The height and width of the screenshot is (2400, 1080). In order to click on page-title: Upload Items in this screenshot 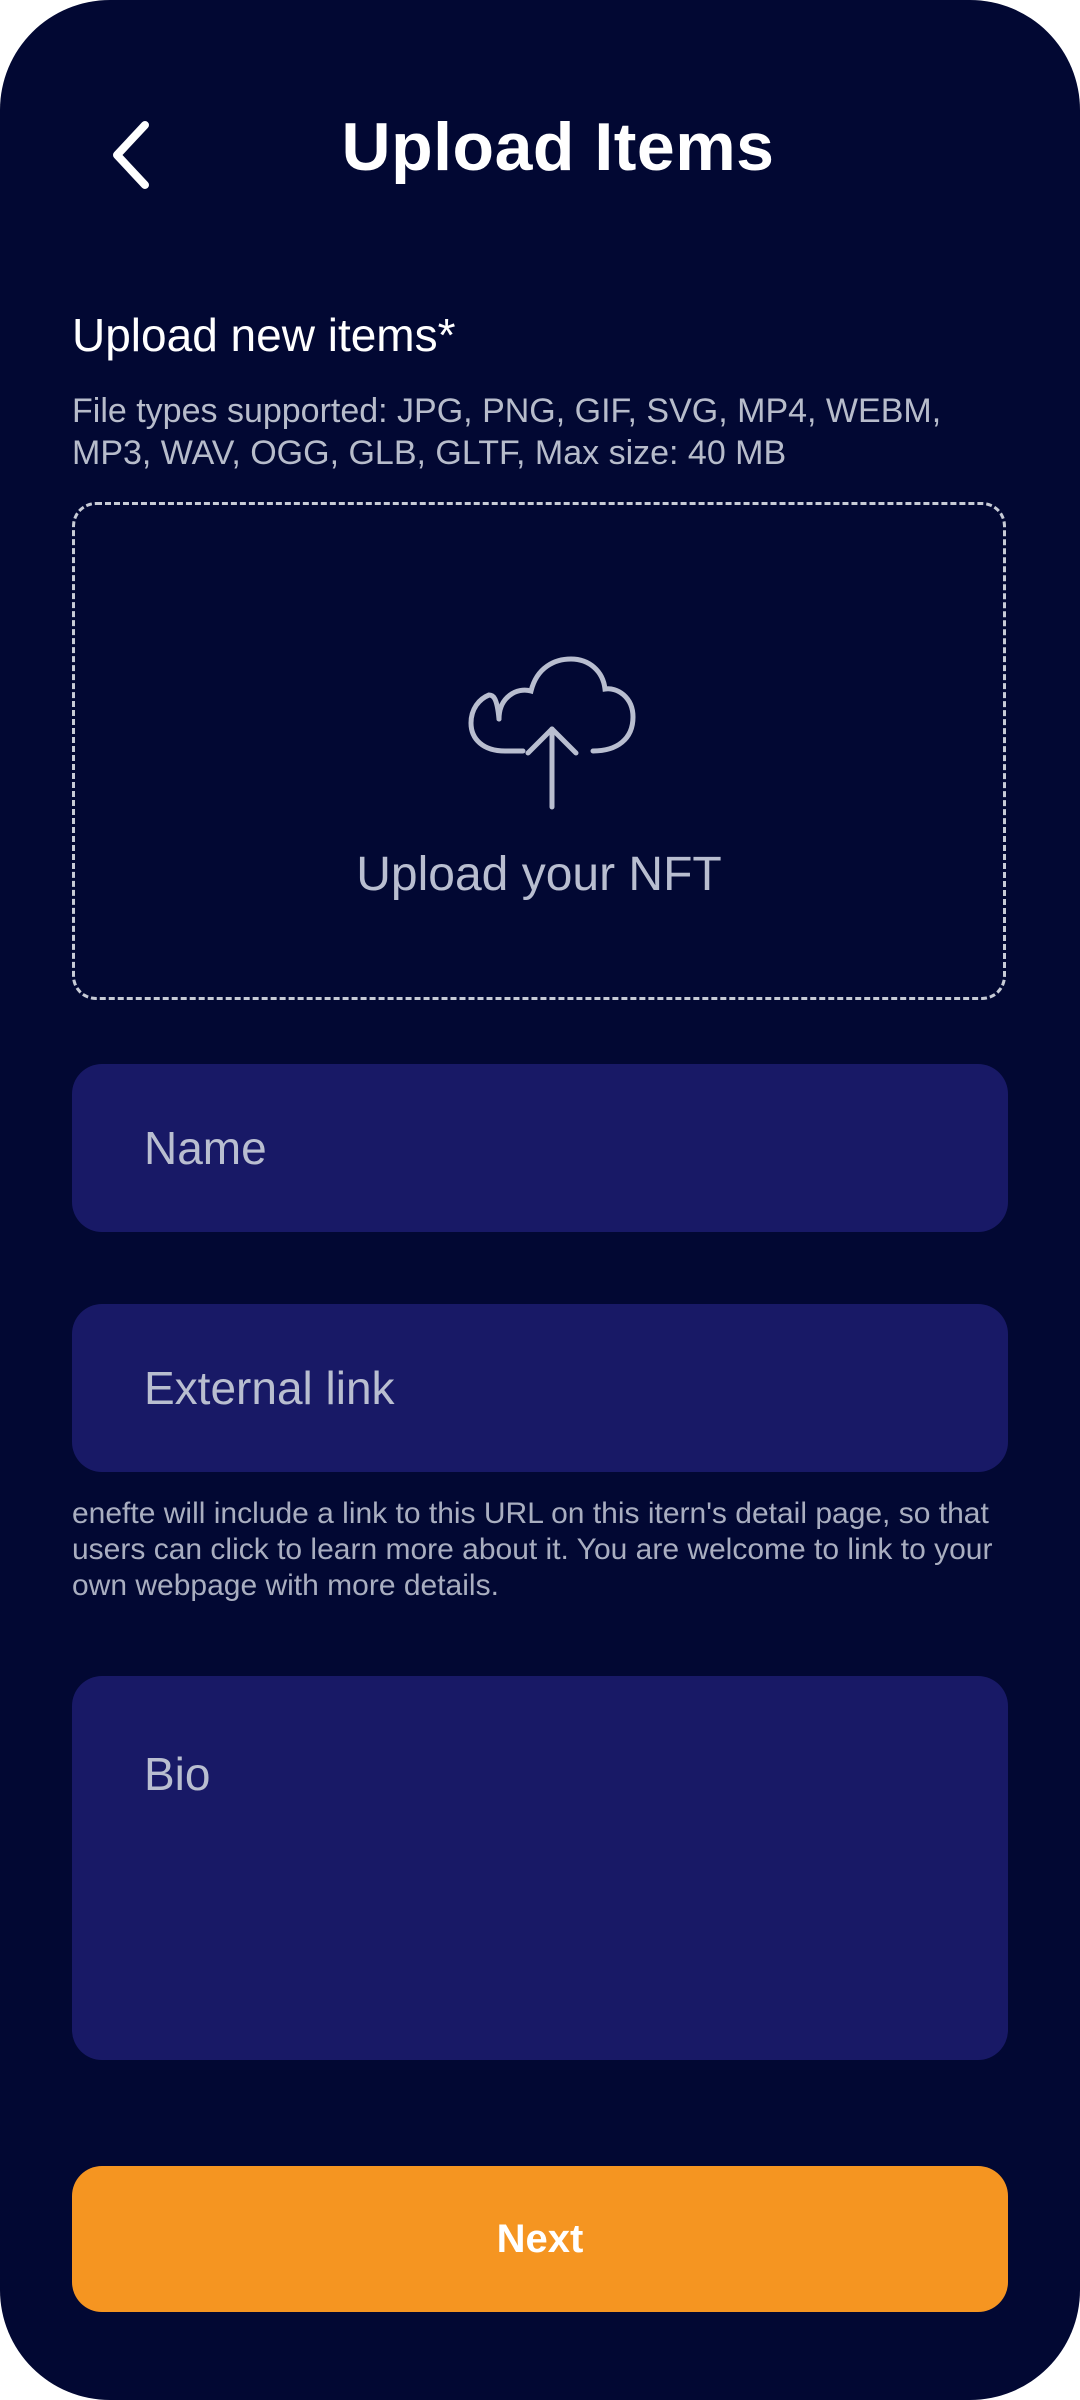, I will do `click(558, 147)`.